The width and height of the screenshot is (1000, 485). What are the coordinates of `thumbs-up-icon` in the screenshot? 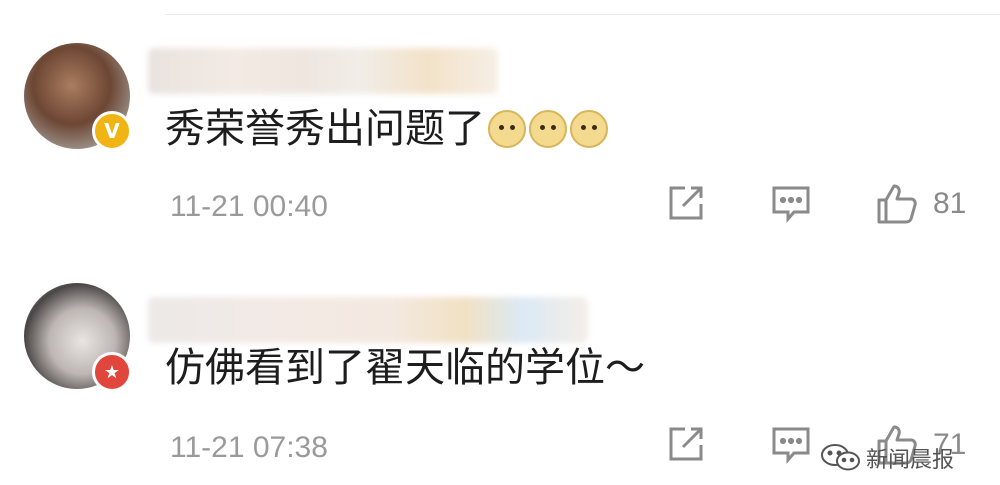 It's located at (897, 204).